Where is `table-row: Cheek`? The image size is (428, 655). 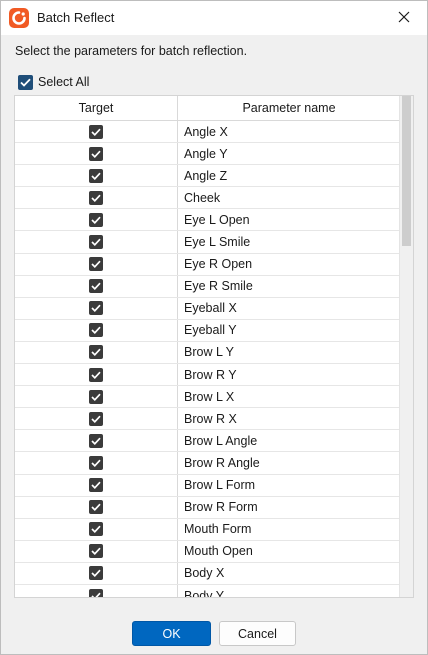 table-row: Cheek is located at coordinates (207, 198).